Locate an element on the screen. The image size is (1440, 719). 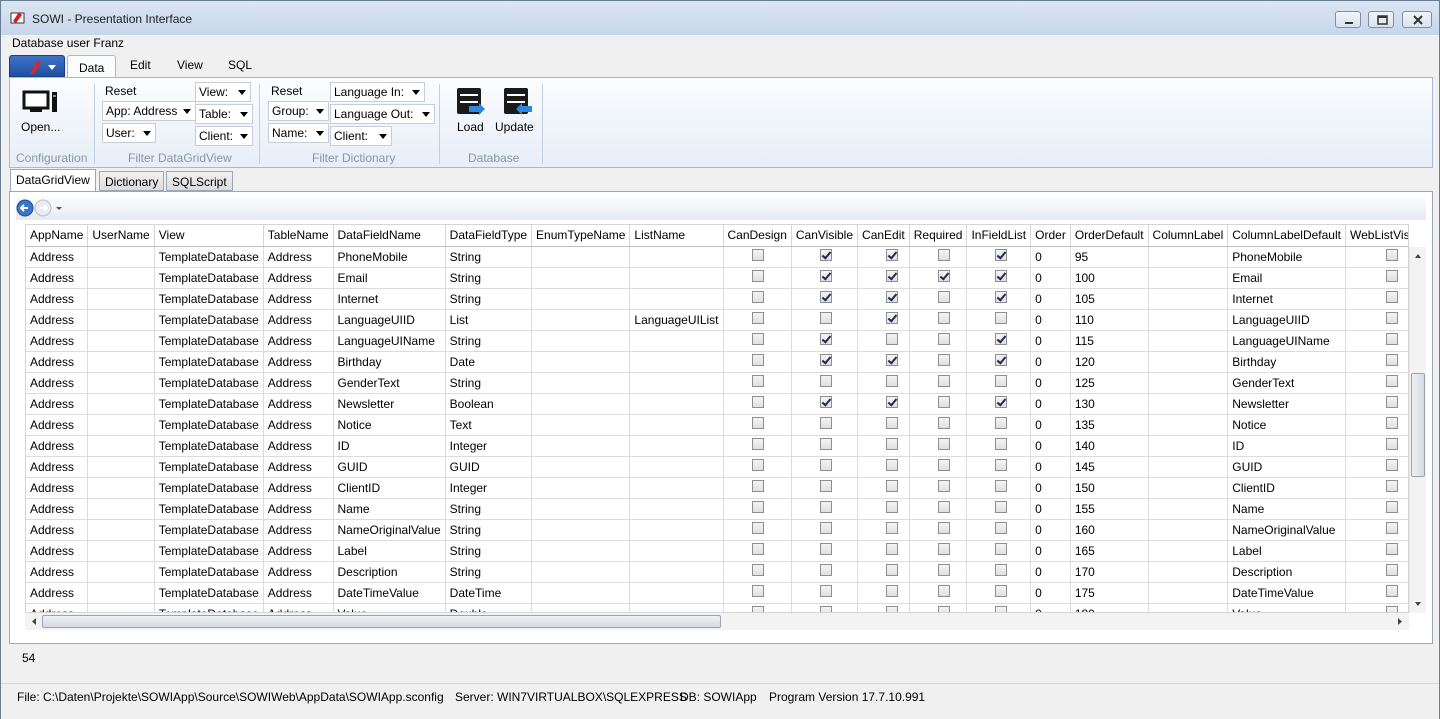
table-cell: Text is located at coordinates (489, 425).